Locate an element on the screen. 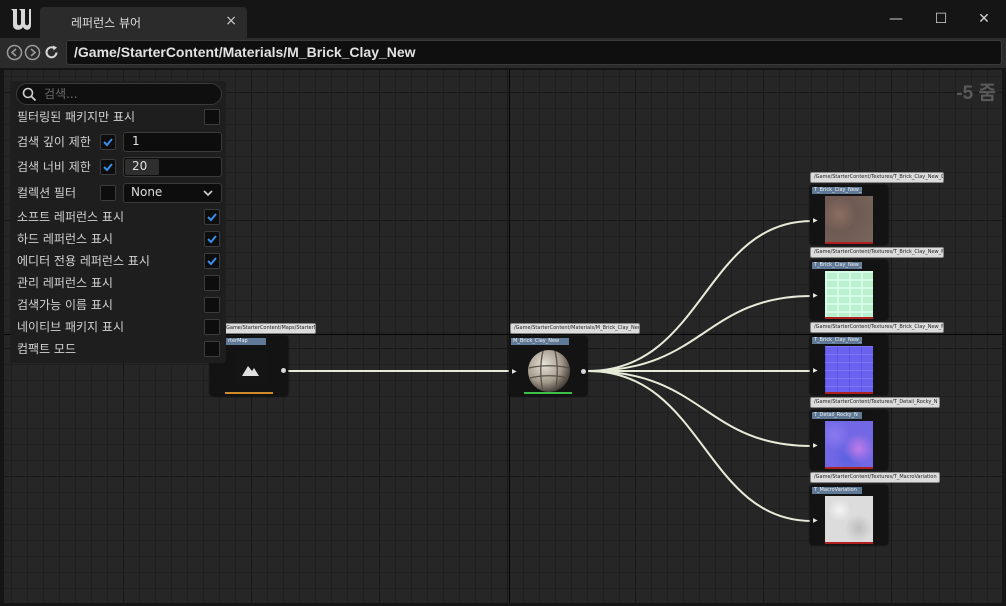 This screenshot has height=606, width=1006. search-depth-value: 1 is located at coordinates (136, 141).